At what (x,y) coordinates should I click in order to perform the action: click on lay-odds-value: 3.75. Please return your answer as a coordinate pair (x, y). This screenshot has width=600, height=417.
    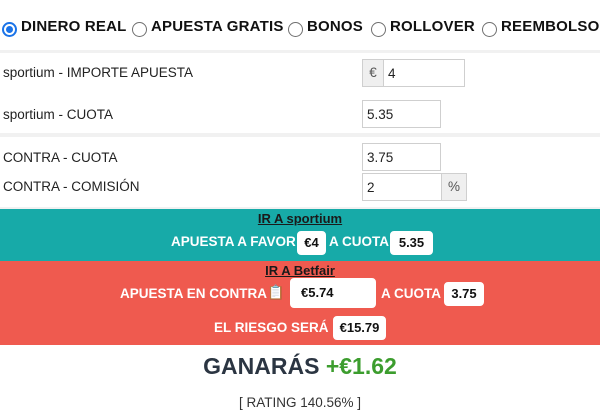
    Looking at the image, I should click on (464, 294).